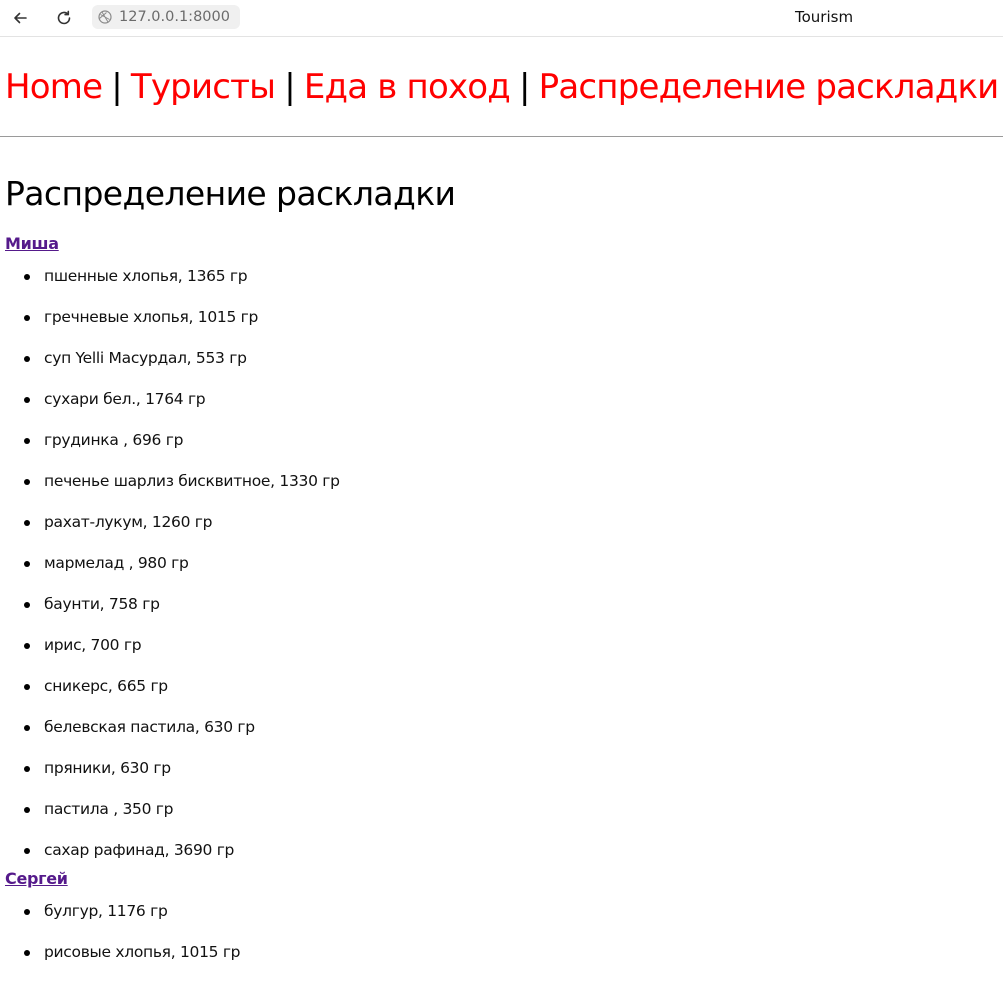 The width and height of the screenshot is (1003, 993). Describe the element at coordinates (54, 87) in the screenshot. I see `nav-home-link: Home` at that location.